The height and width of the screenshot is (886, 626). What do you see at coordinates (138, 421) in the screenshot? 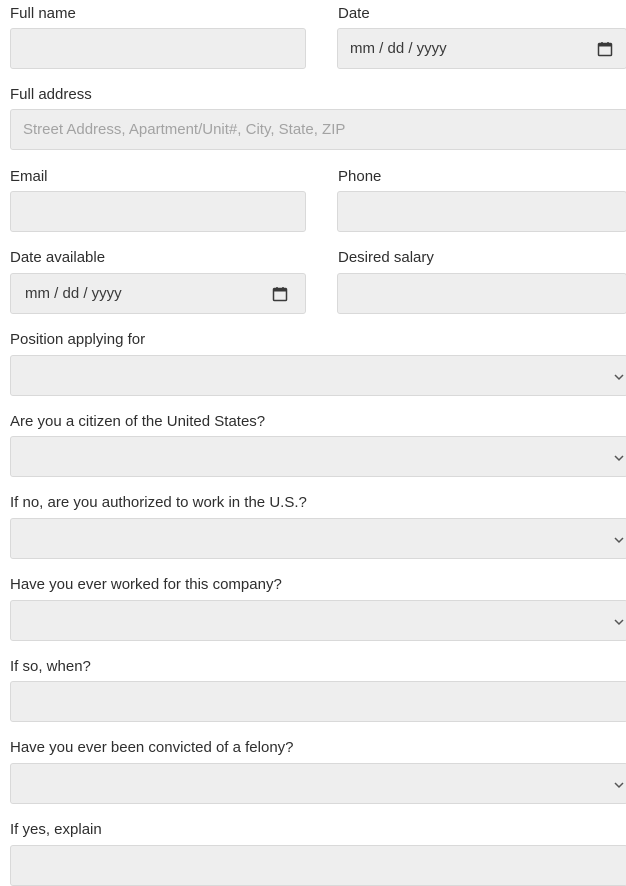
I see `citizen-label: Are you a citizen of the United States?` at bounding box center [138, 421].